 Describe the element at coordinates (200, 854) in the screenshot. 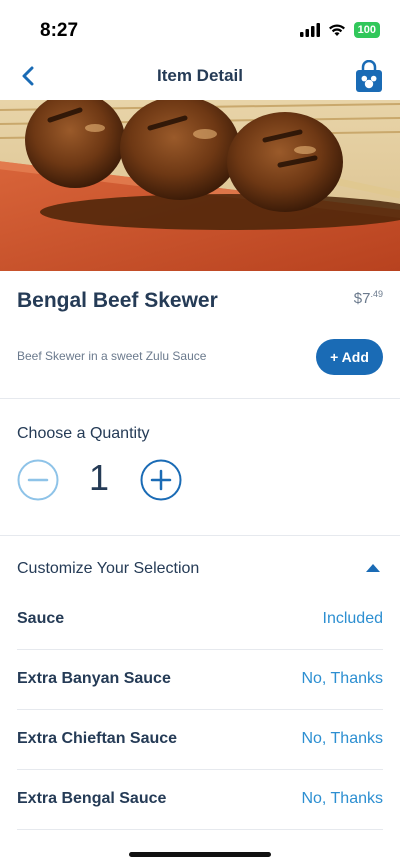

I see `home-indicator` at that location.